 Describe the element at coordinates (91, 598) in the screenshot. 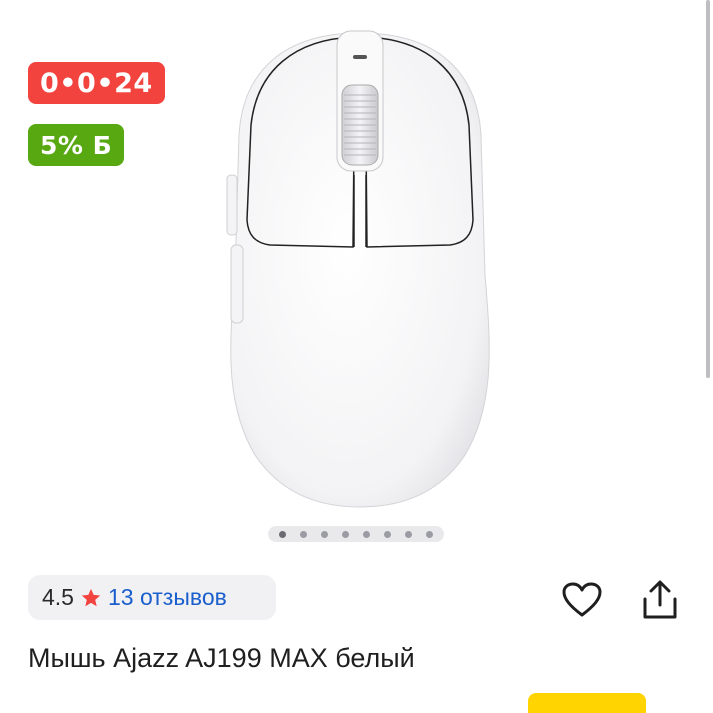

I see `star-icon` at that location.